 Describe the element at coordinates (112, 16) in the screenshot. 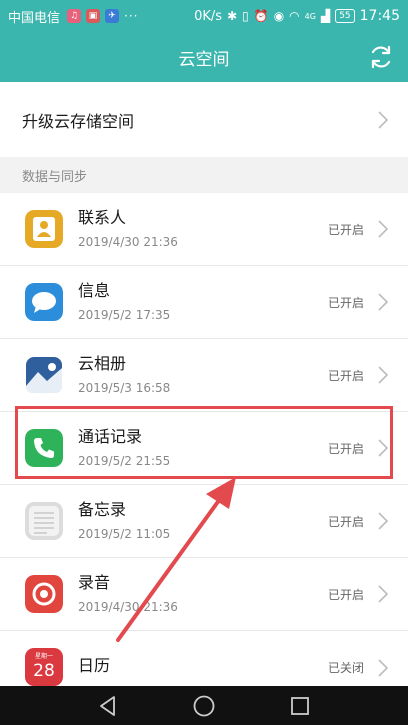

I see `notification-app-icon: ✈` at that location.